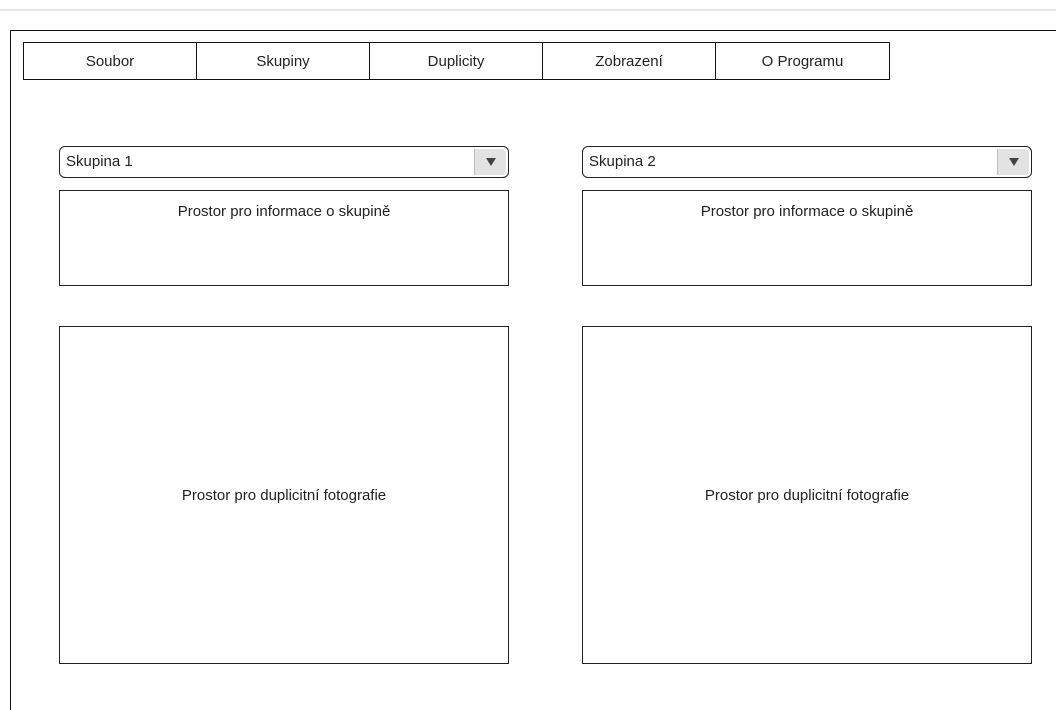 This screenshot has height=710, width=1056. Describe the element at coordinates (284, 162) in the screenshot. I see `left-group-select: Skupina 1` at that location.